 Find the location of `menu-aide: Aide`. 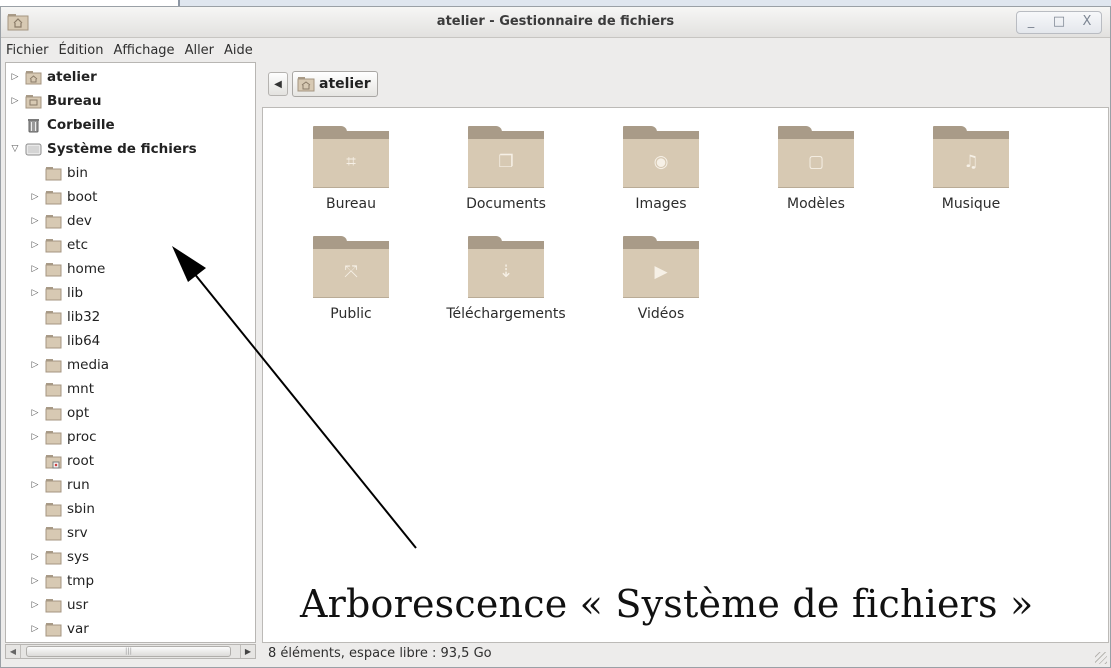

menu-aide: Aide is located at coordinates (238, 50).